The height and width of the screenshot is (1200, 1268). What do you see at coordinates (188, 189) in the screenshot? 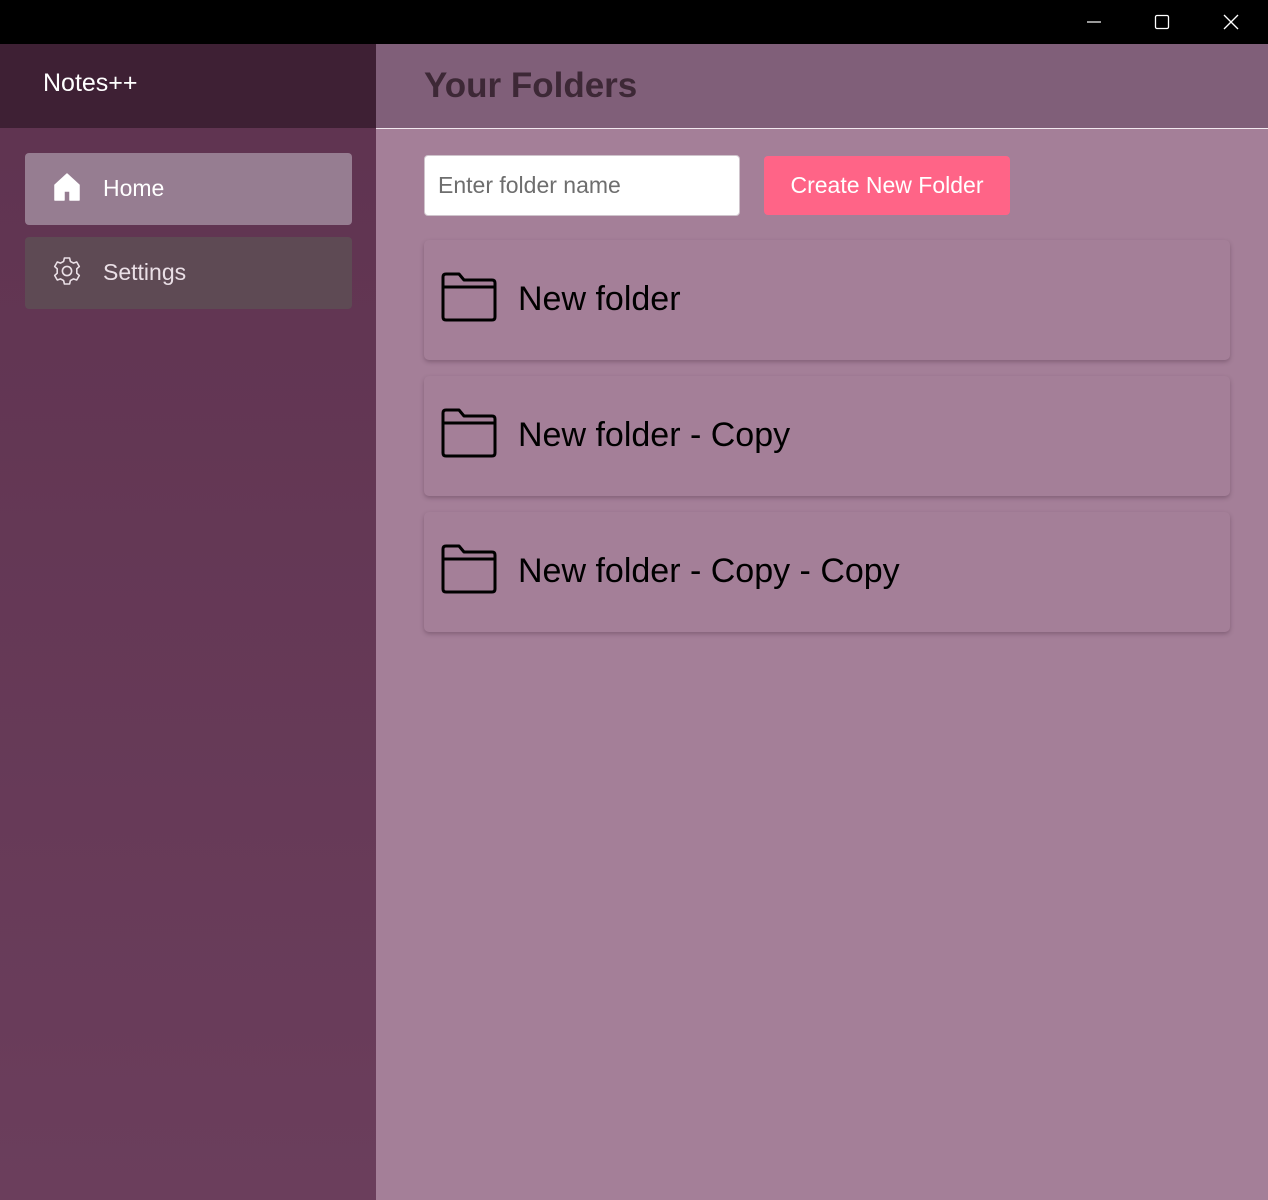
I see `sidebar-item-home: Home` at bounding box center [188, 189].